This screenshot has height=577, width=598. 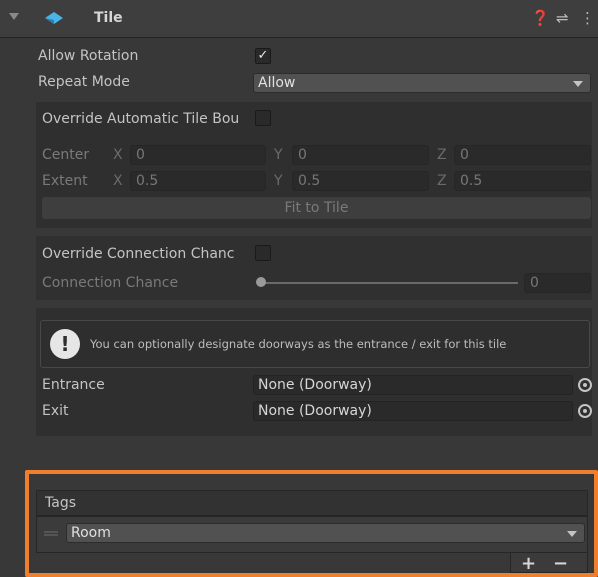 I want to click on repeat-mode-label: Repeat Mode, so click(x=84, y=82).